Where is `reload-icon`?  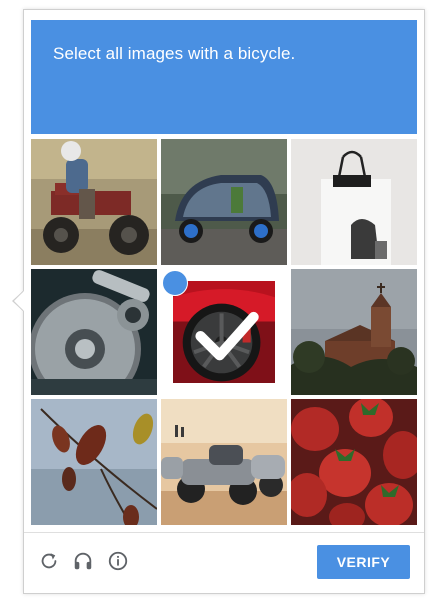
reload-icon is located at coordinates (49, 561).